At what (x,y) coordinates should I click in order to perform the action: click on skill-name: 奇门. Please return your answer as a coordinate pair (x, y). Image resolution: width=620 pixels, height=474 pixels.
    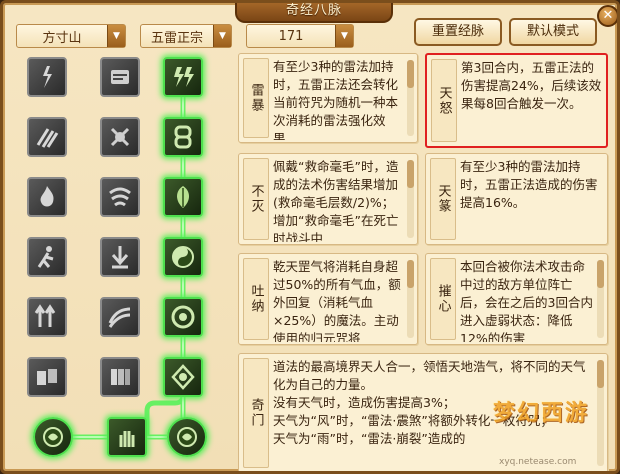
    Looking at the image, I should click on (256, 413).